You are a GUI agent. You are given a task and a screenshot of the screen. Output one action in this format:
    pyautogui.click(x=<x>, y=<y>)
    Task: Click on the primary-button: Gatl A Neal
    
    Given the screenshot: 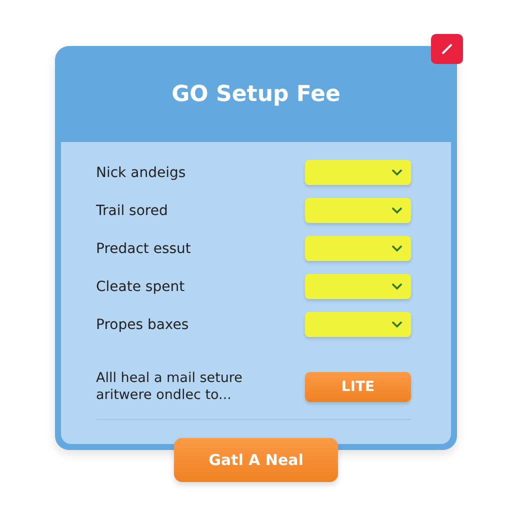 What is the action you would take?
    pyautogui.click(x=256, y=460)
    